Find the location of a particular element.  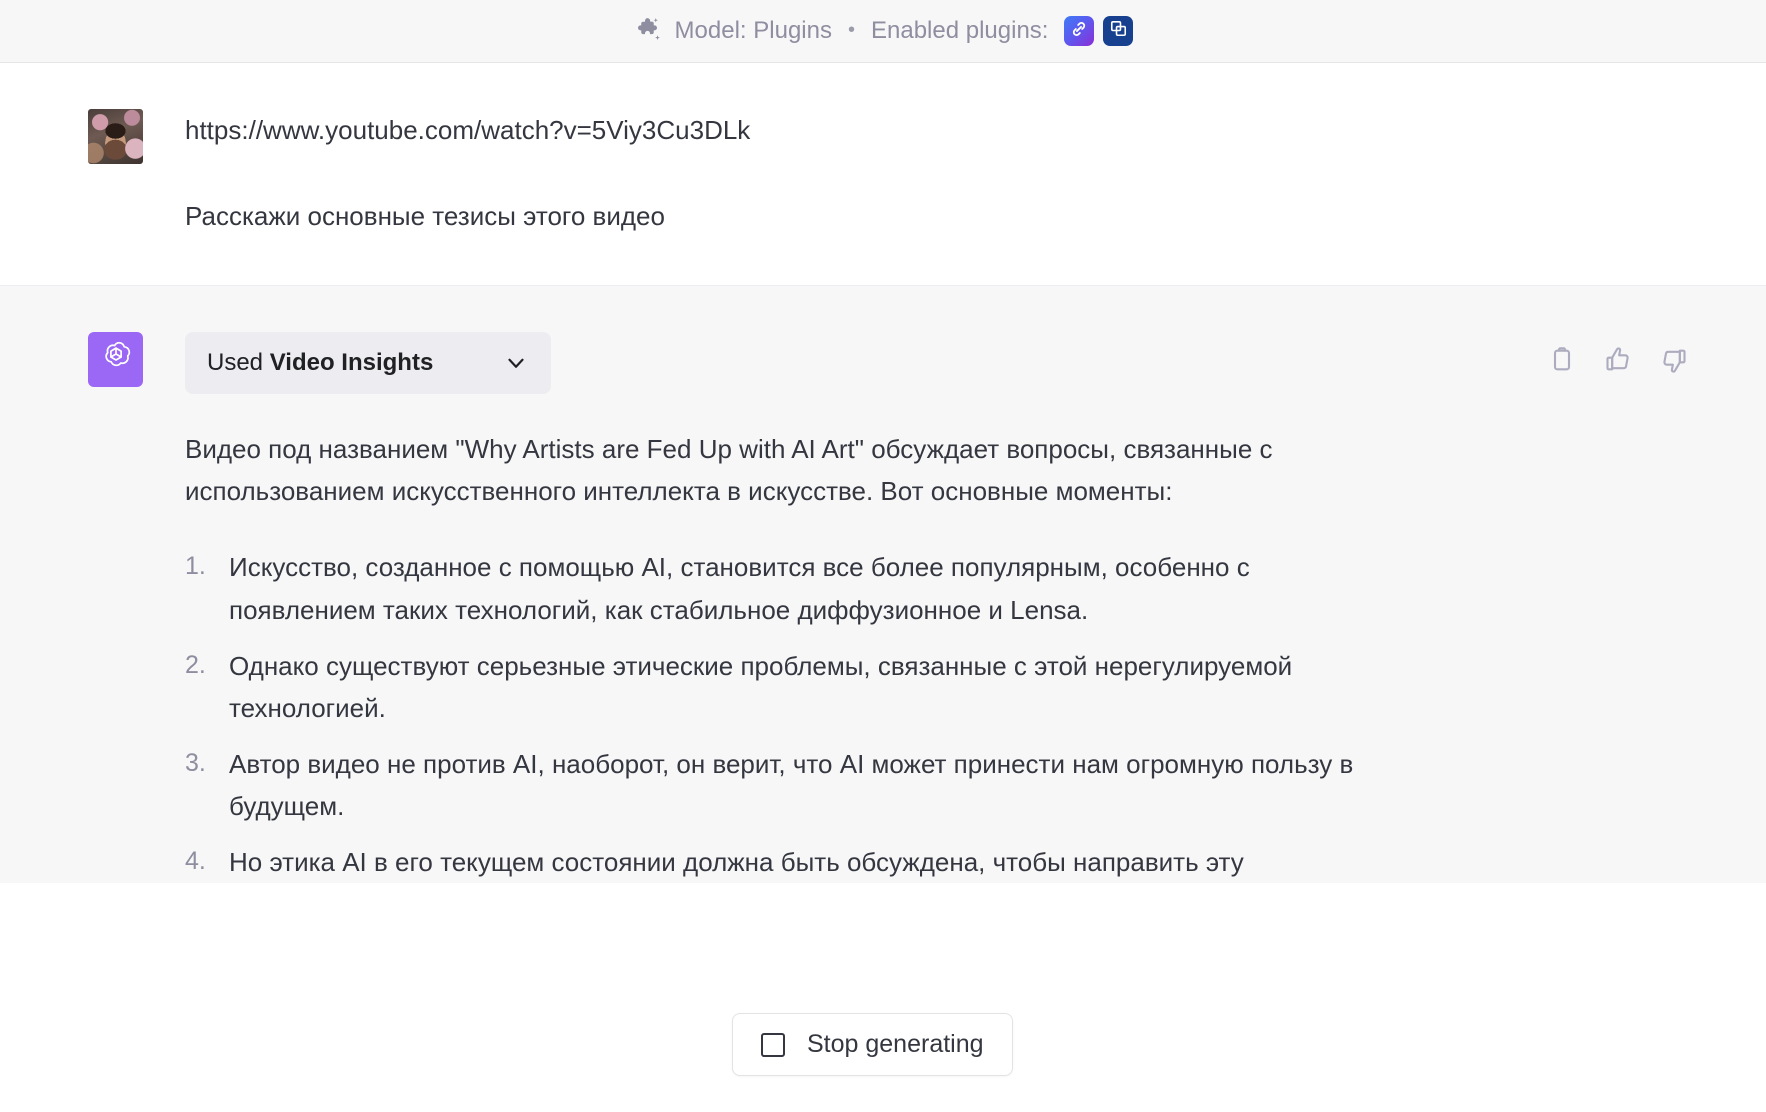

model-topbar: Model: Plugins • Enabled plugins: is located at coordinates (883, 31).